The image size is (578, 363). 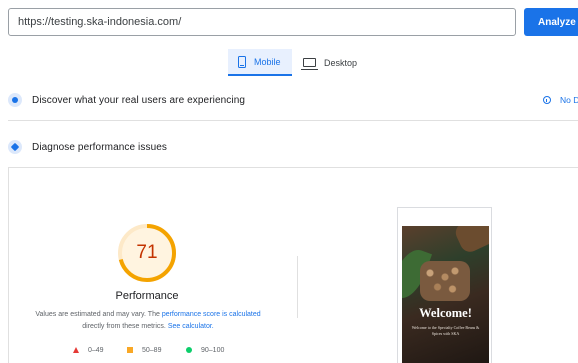 What do you see at coordinates (341, 62) in the screenshot?
I see `tab-desktop-label: Desktop` at bounding box center [341, 62].